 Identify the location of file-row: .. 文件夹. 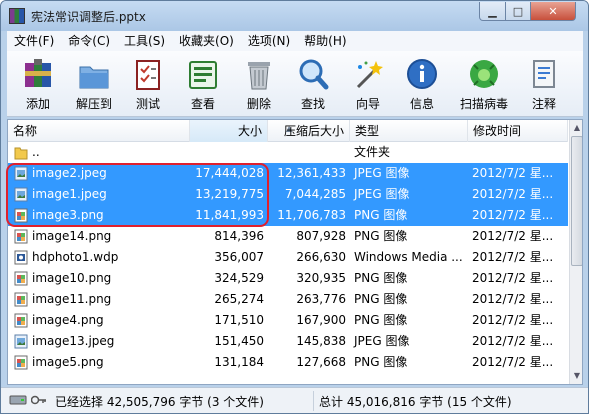
(288, 152).